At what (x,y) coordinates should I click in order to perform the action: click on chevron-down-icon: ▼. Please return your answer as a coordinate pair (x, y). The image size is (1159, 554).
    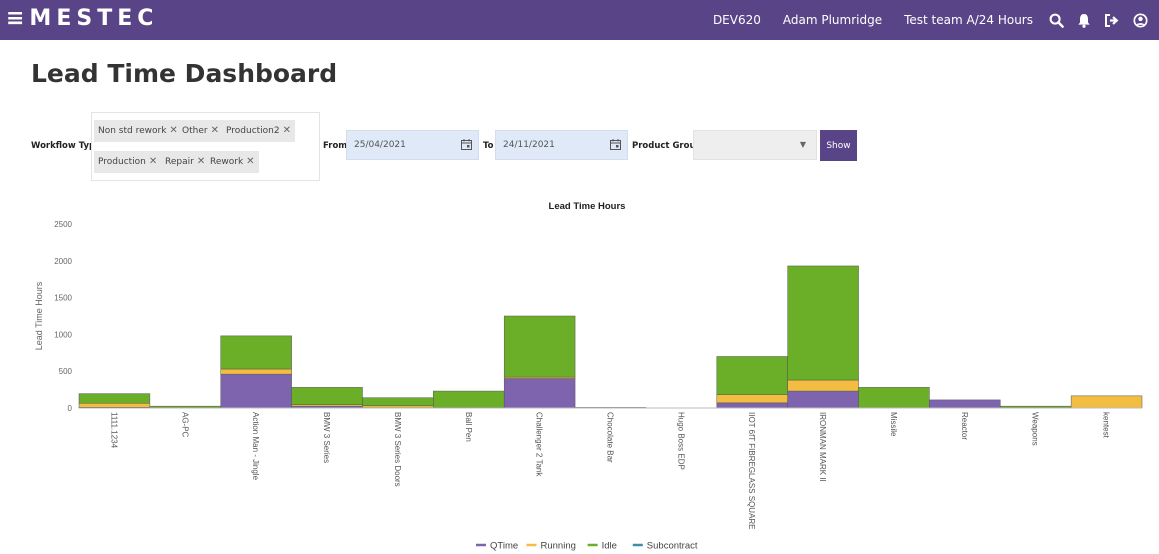
    Looking at the image, I should click on (802, 144).